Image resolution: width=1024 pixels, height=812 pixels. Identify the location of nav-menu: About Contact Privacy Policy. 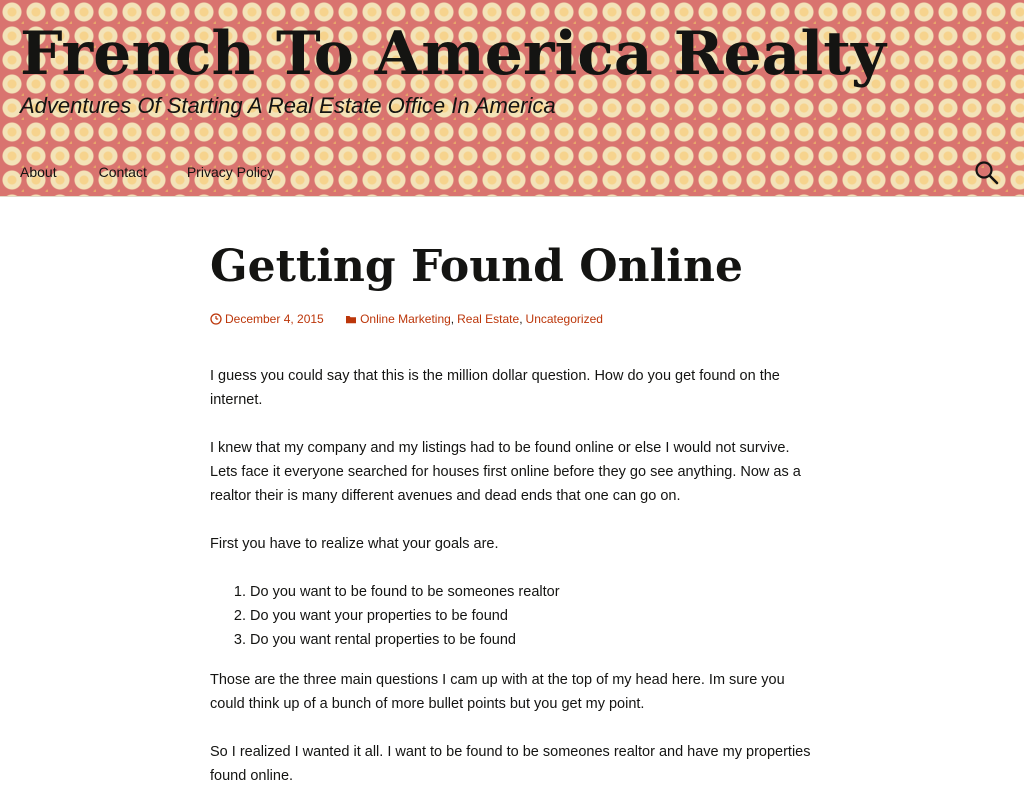
(147, 172).